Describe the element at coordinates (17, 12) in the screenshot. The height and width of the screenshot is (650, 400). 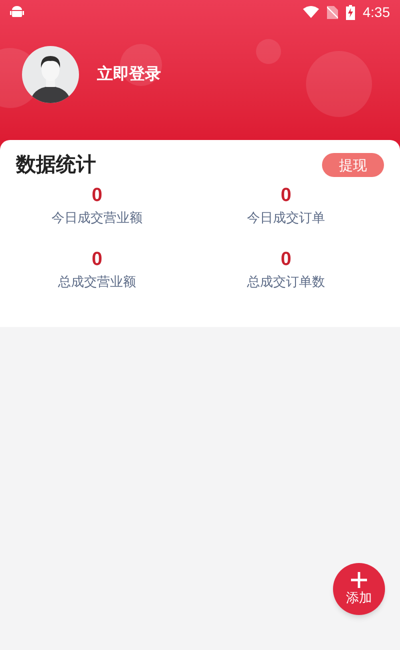
I see `android-icon` at that location.